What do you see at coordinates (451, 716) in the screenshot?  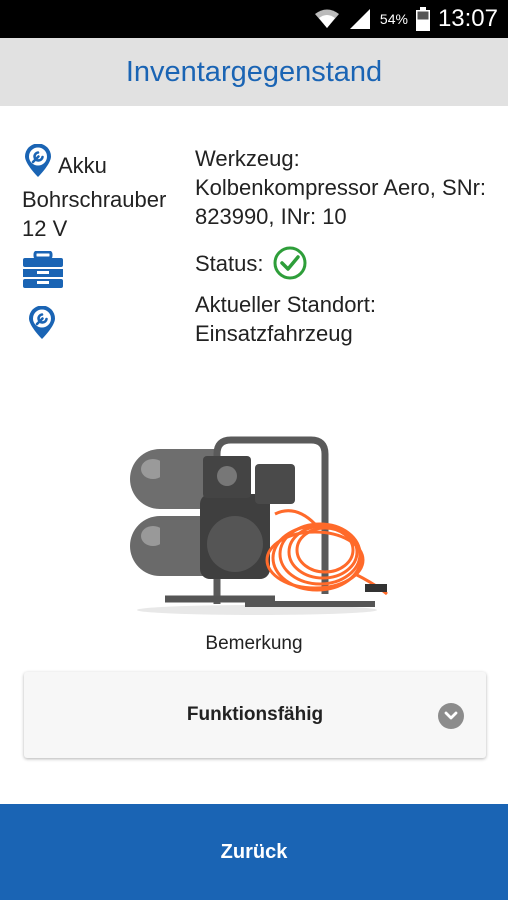 I see `chevron-down-icon` at bounding box center [451, 716].